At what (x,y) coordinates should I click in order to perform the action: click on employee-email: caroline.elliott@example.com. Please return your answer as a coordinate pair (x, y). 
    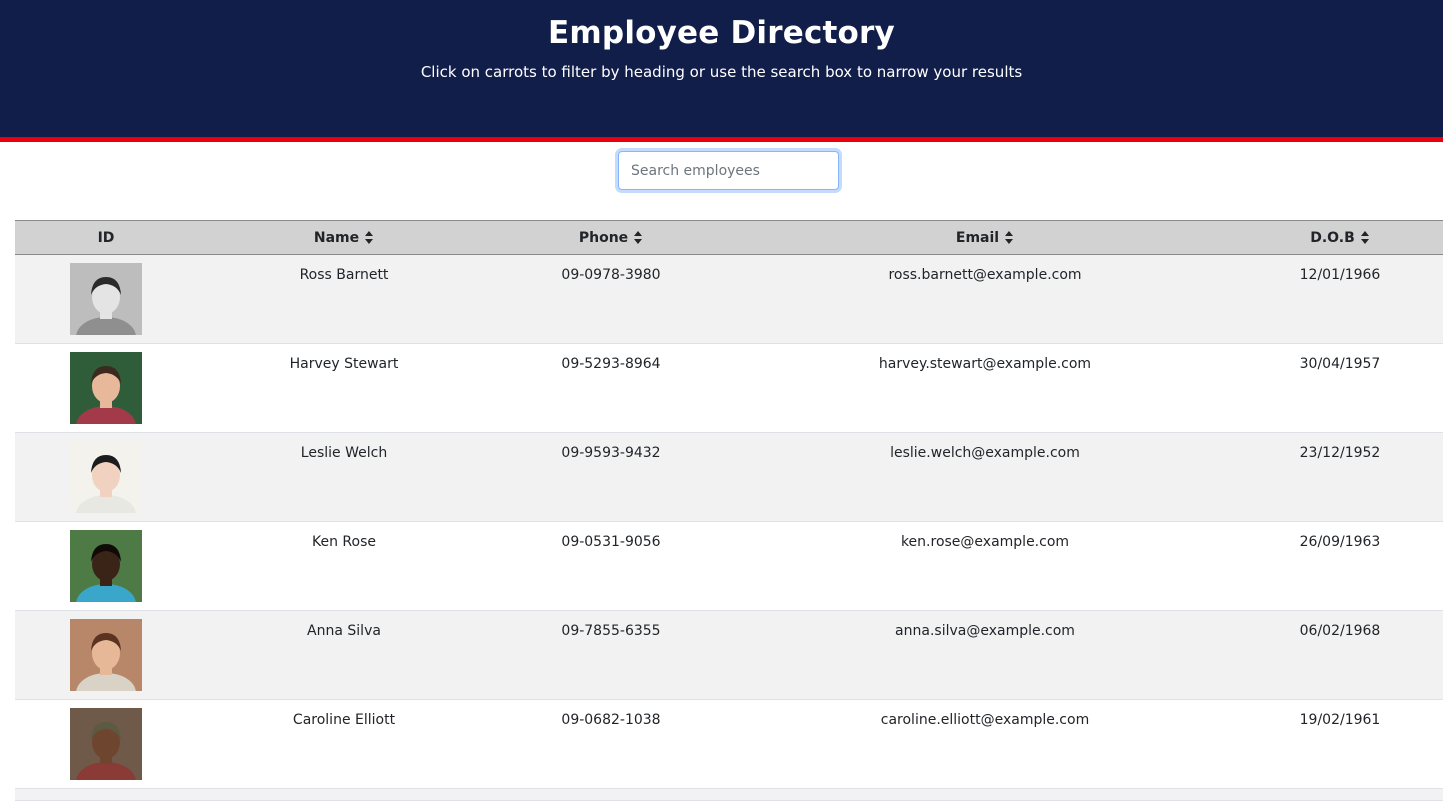
    Looking at the image, I should click on (985, 720).